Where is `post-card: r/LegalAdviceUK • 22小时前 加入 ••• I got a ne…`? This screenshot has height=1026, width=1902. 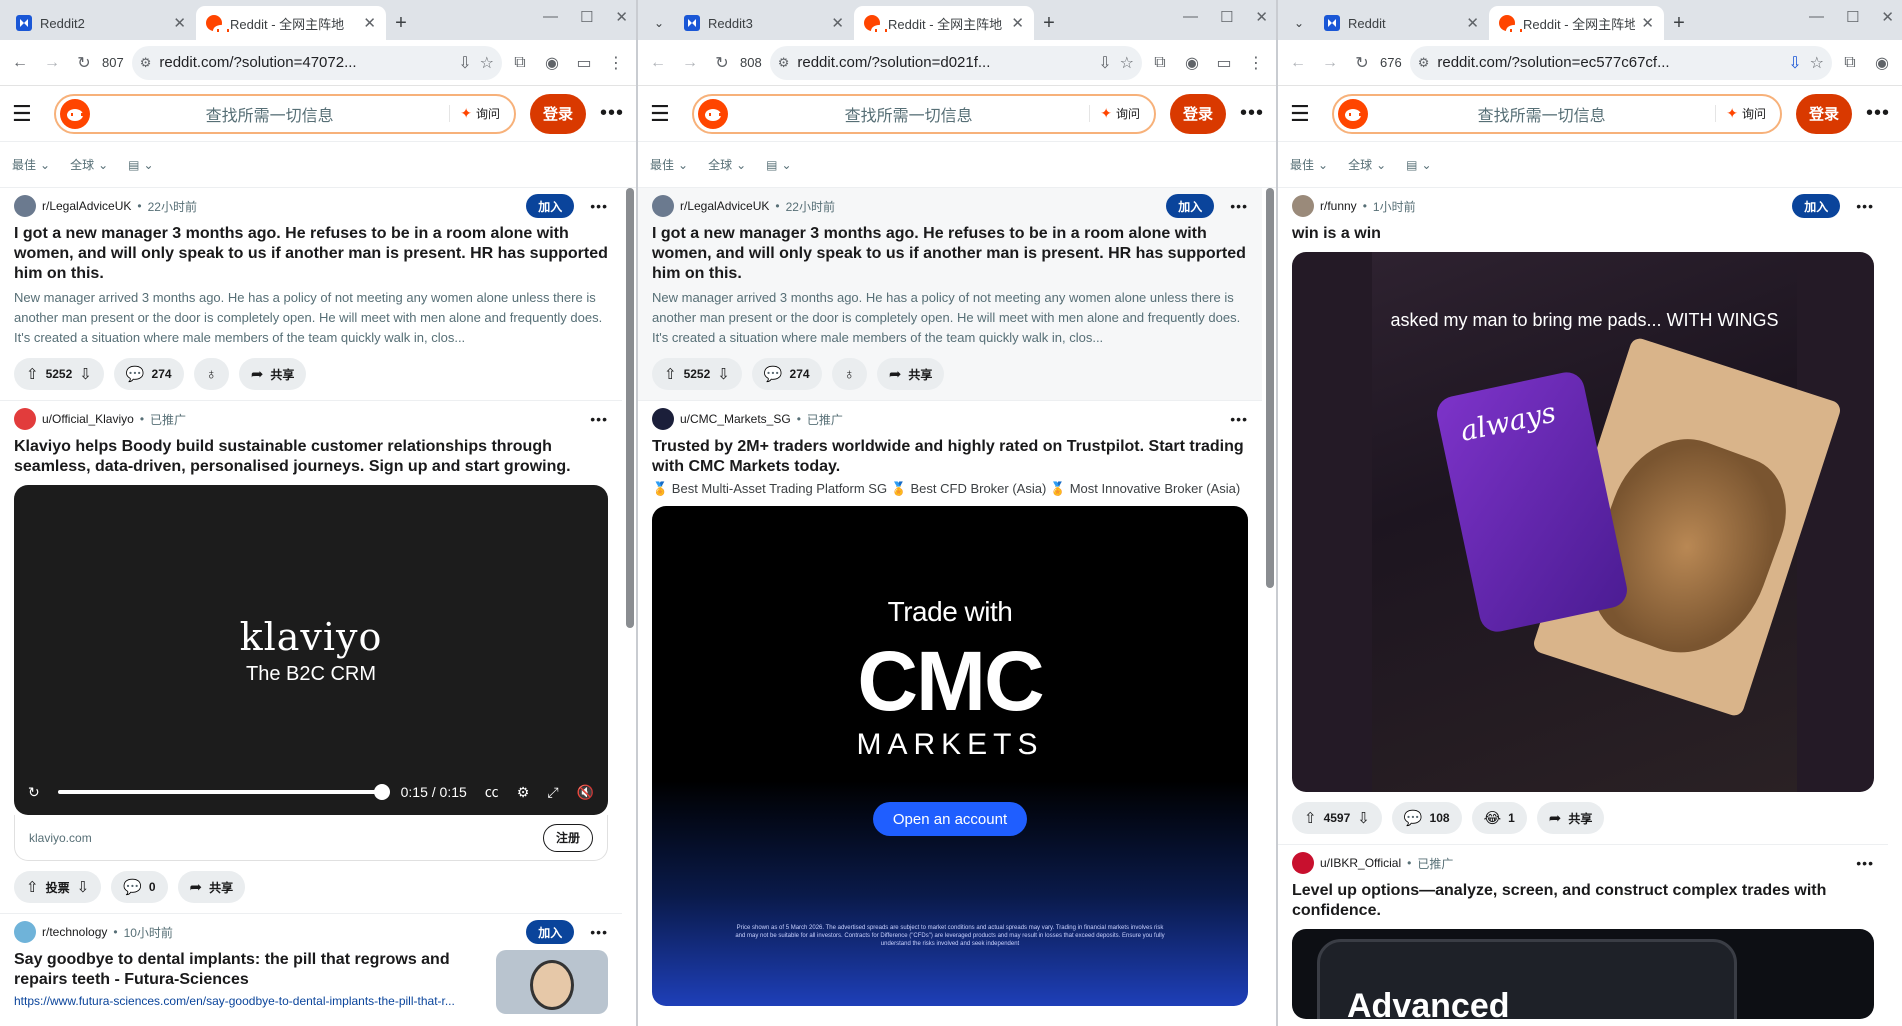
post-card: r/LegalAdviceUK • 22小时前 加入 ••• I got a ne… is located at coordinates (311, 294).